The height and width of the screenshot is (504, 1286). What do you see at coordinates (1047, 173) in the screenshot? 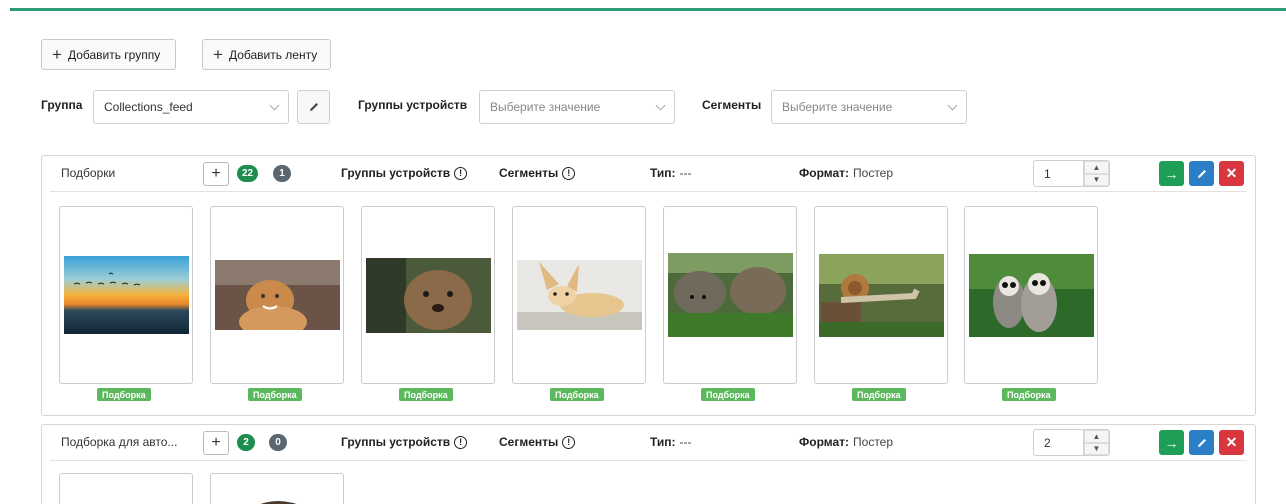
I see `order-value: 1` at bounding box center [1047, 173].